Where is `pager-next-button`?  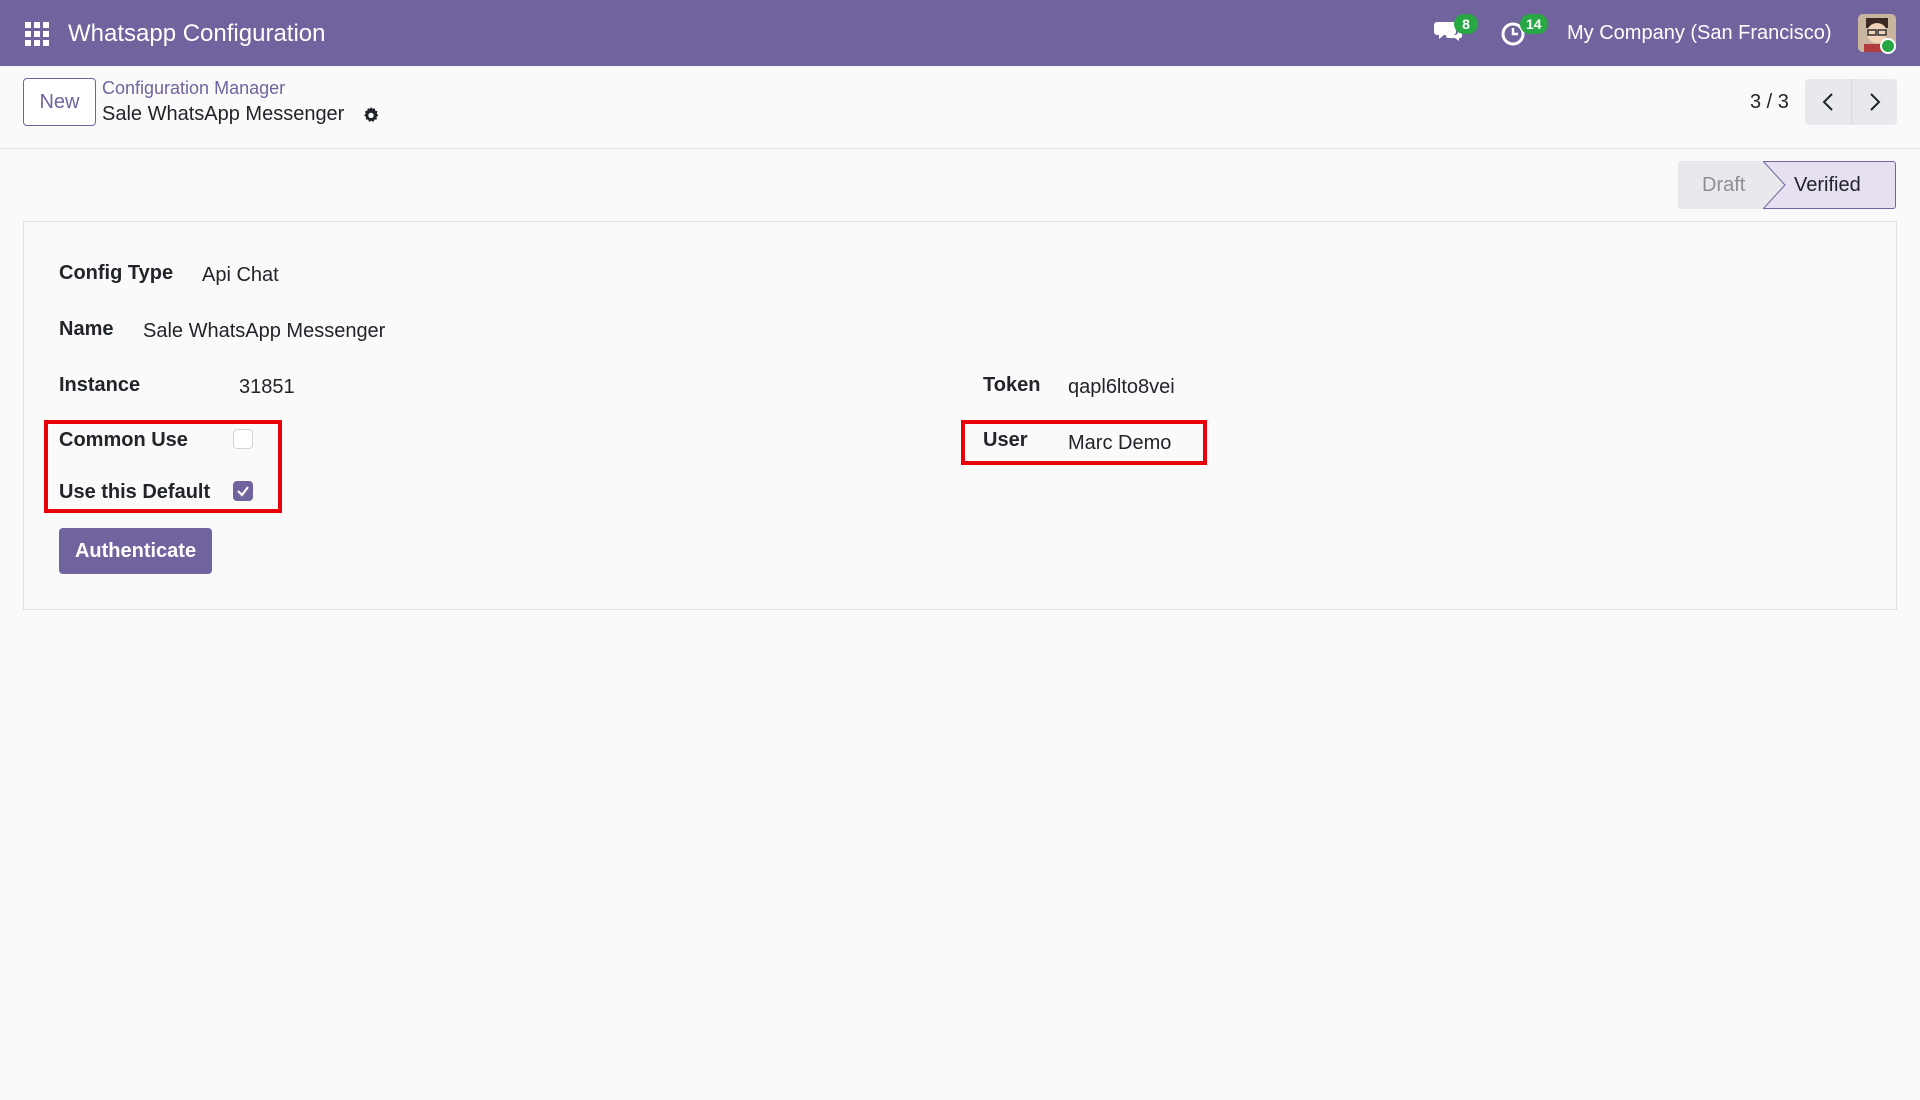 pager-next-button is located at coordinates (1874, 102).